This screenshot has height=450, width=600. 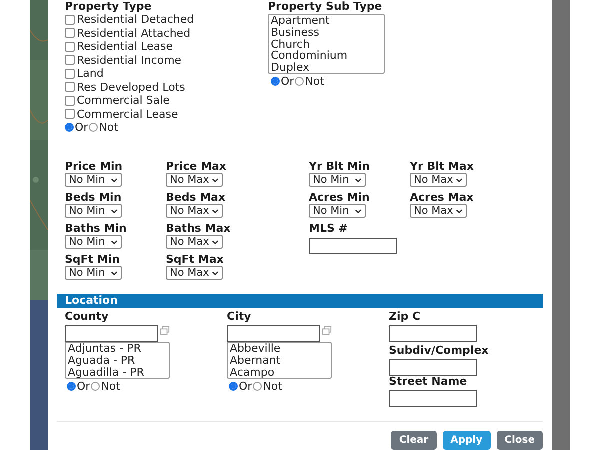 I want to click on list-option: Business, so click(x=326, y=32).